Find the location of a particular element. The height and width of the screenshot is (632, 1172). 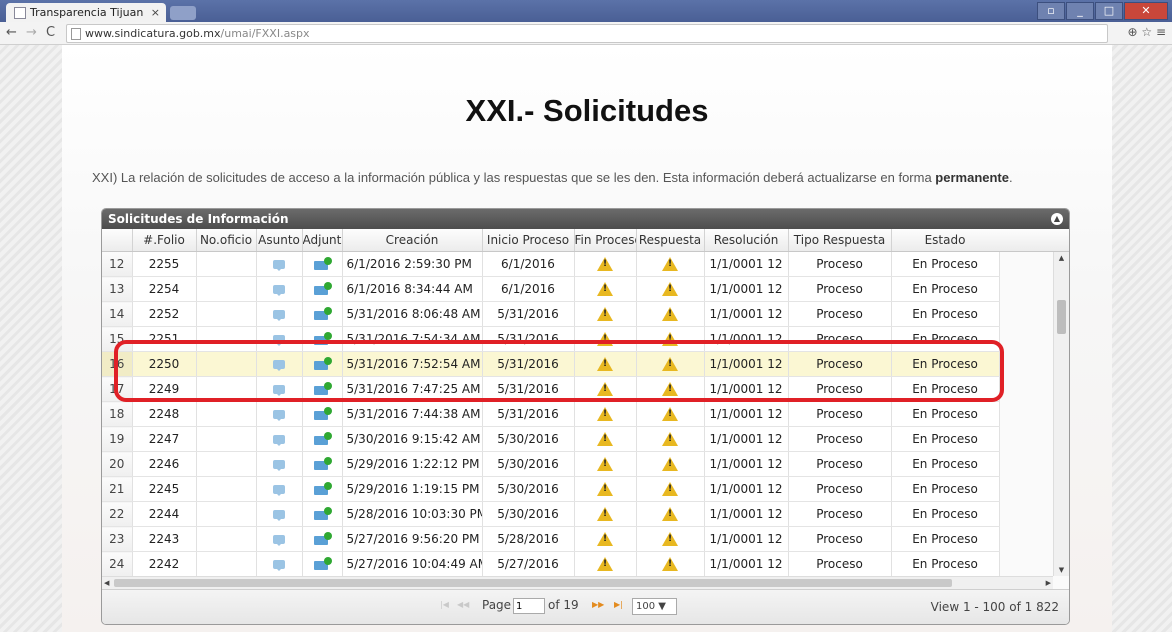

menu-icon: ≡ is located at coordinates (1161, 32).